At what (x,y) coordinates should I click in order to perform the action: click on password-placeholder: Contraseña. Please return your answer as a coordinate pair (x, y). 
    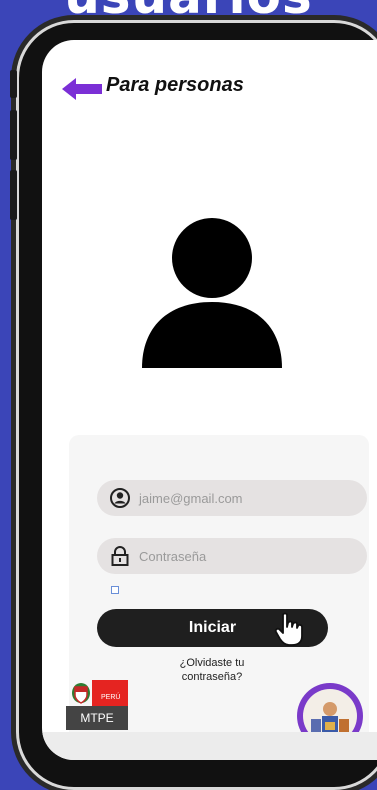
    Looking at the image, I should click on (173, 556).